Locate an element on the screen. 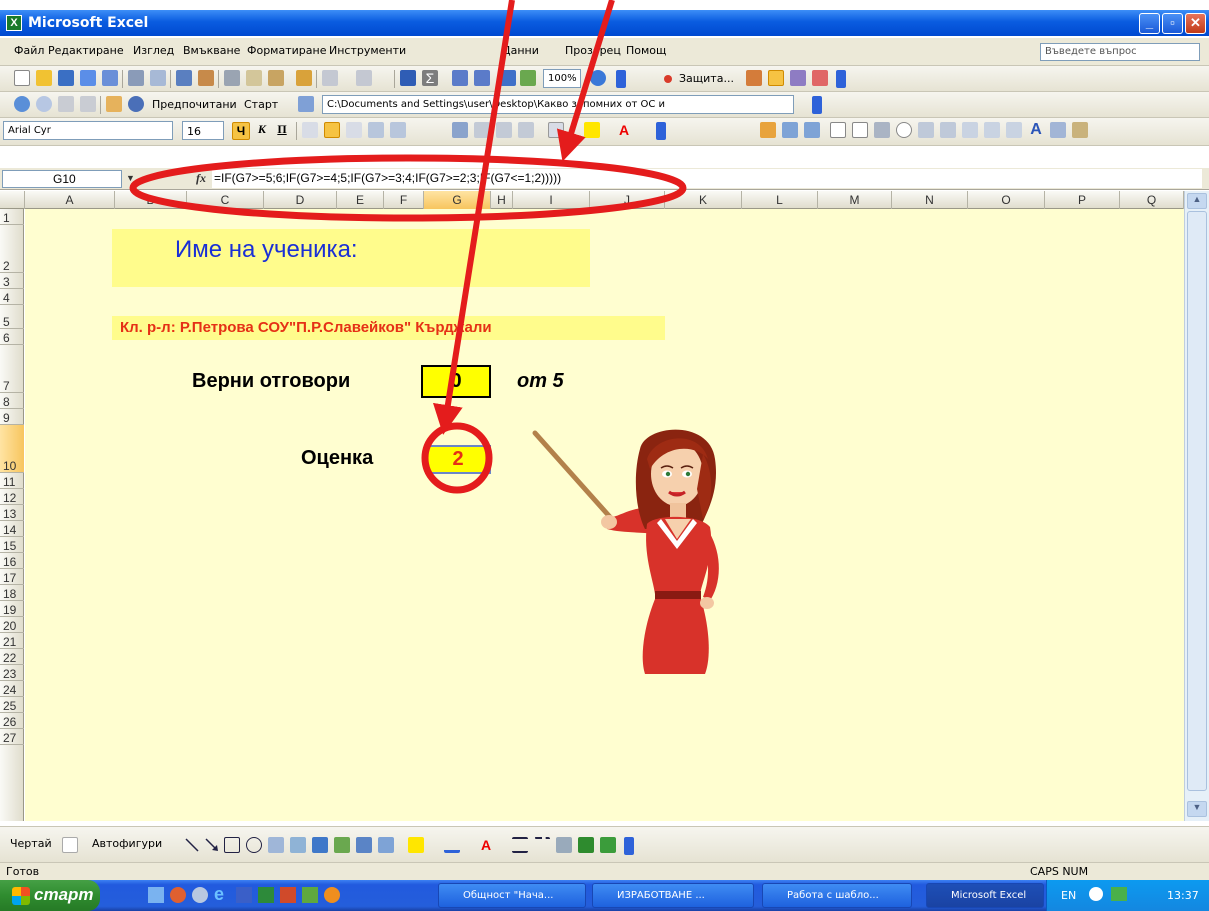  annotation-grade-circle is located at coordinates (457, 458).